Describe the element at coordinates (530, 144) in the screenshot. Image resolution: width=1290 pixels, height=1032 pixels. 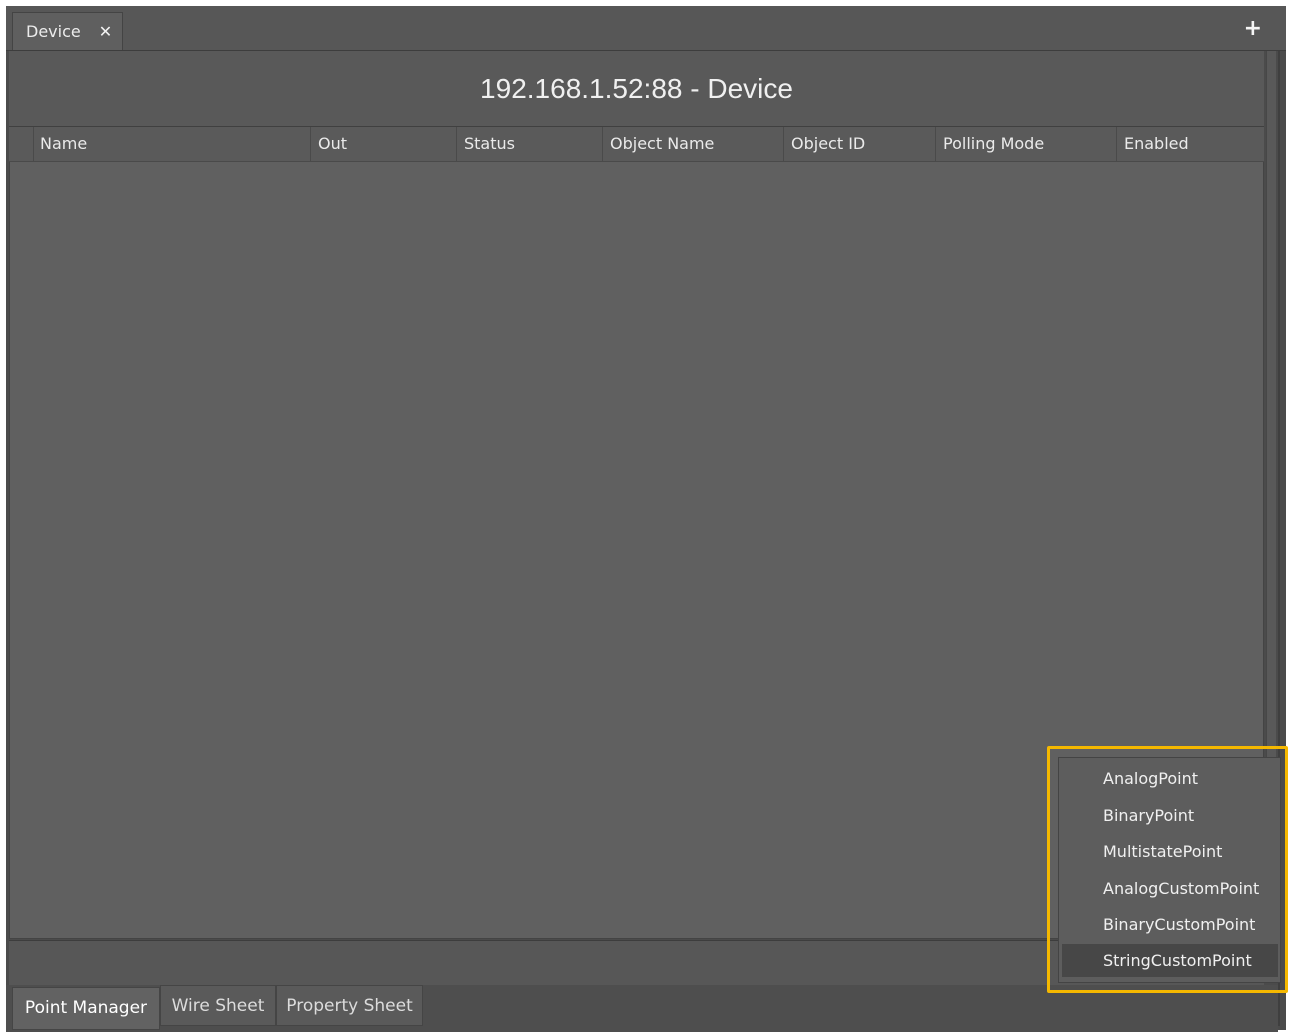
I see `column-header-status: Status` at that location.